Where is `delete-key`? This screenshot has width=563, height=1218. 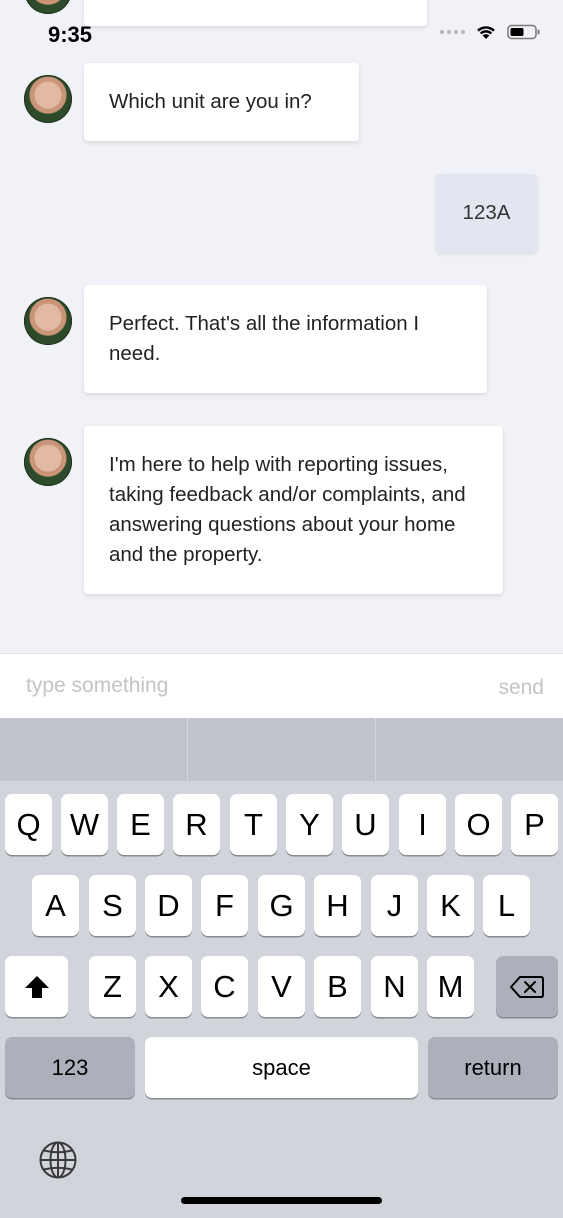
delete-key is located at coordinates (527, 986).